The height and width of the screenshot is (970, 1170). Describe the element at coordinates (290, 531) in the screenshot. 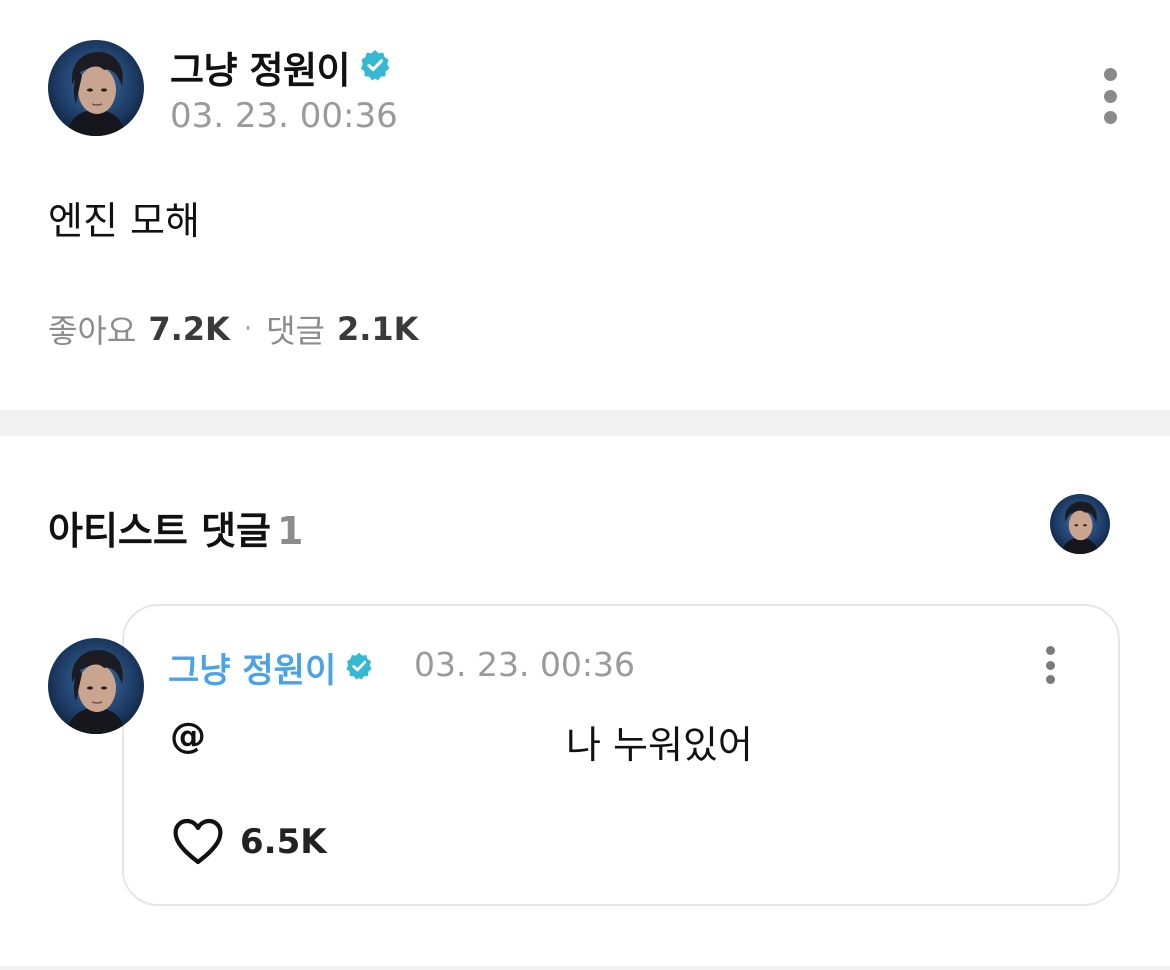

I see `artist-comments-count: 1` at that location.